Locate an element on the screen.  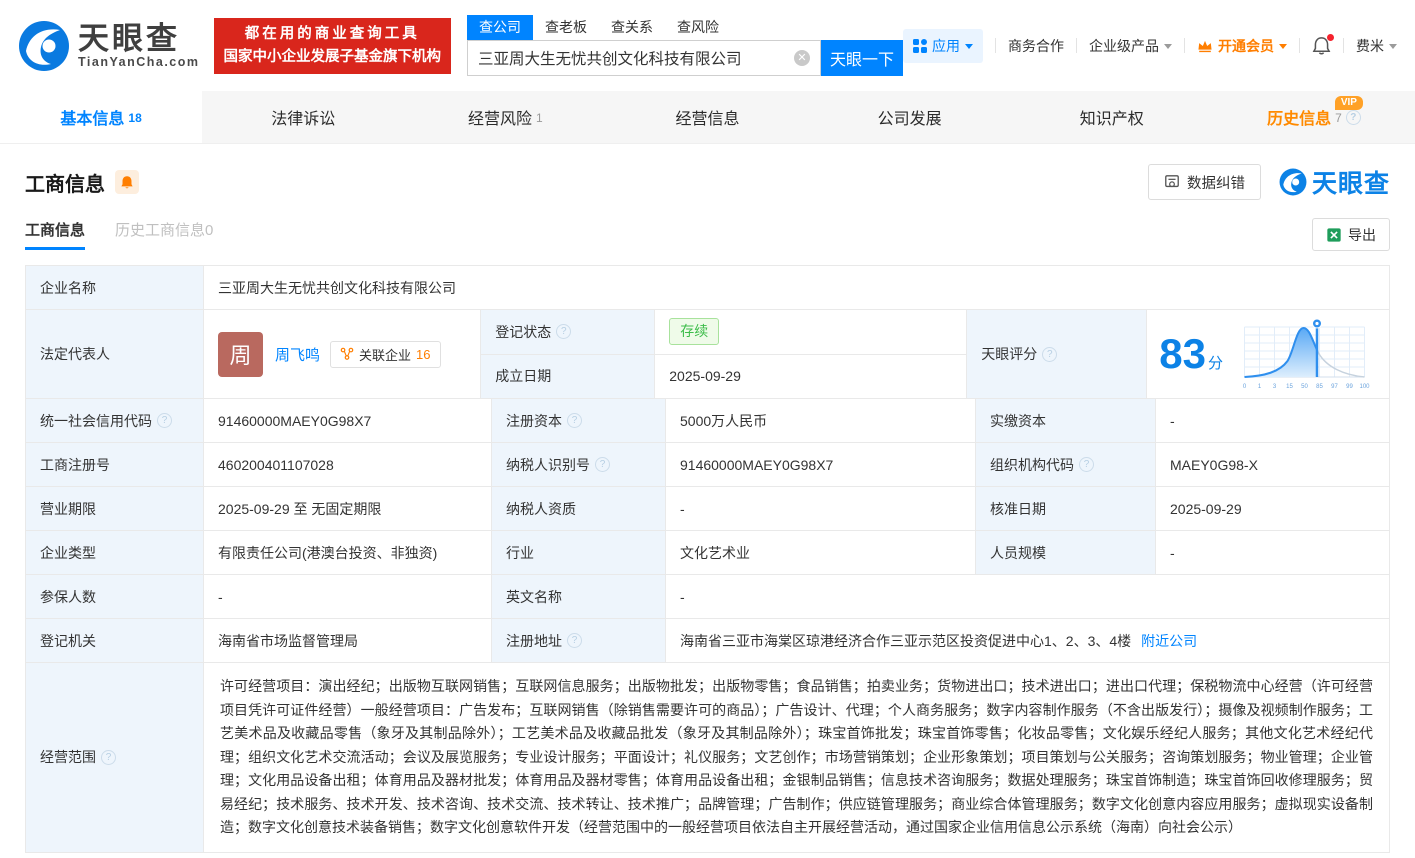
org-code-value: MAEY0G98-X is located at coordinates (1214, 464).